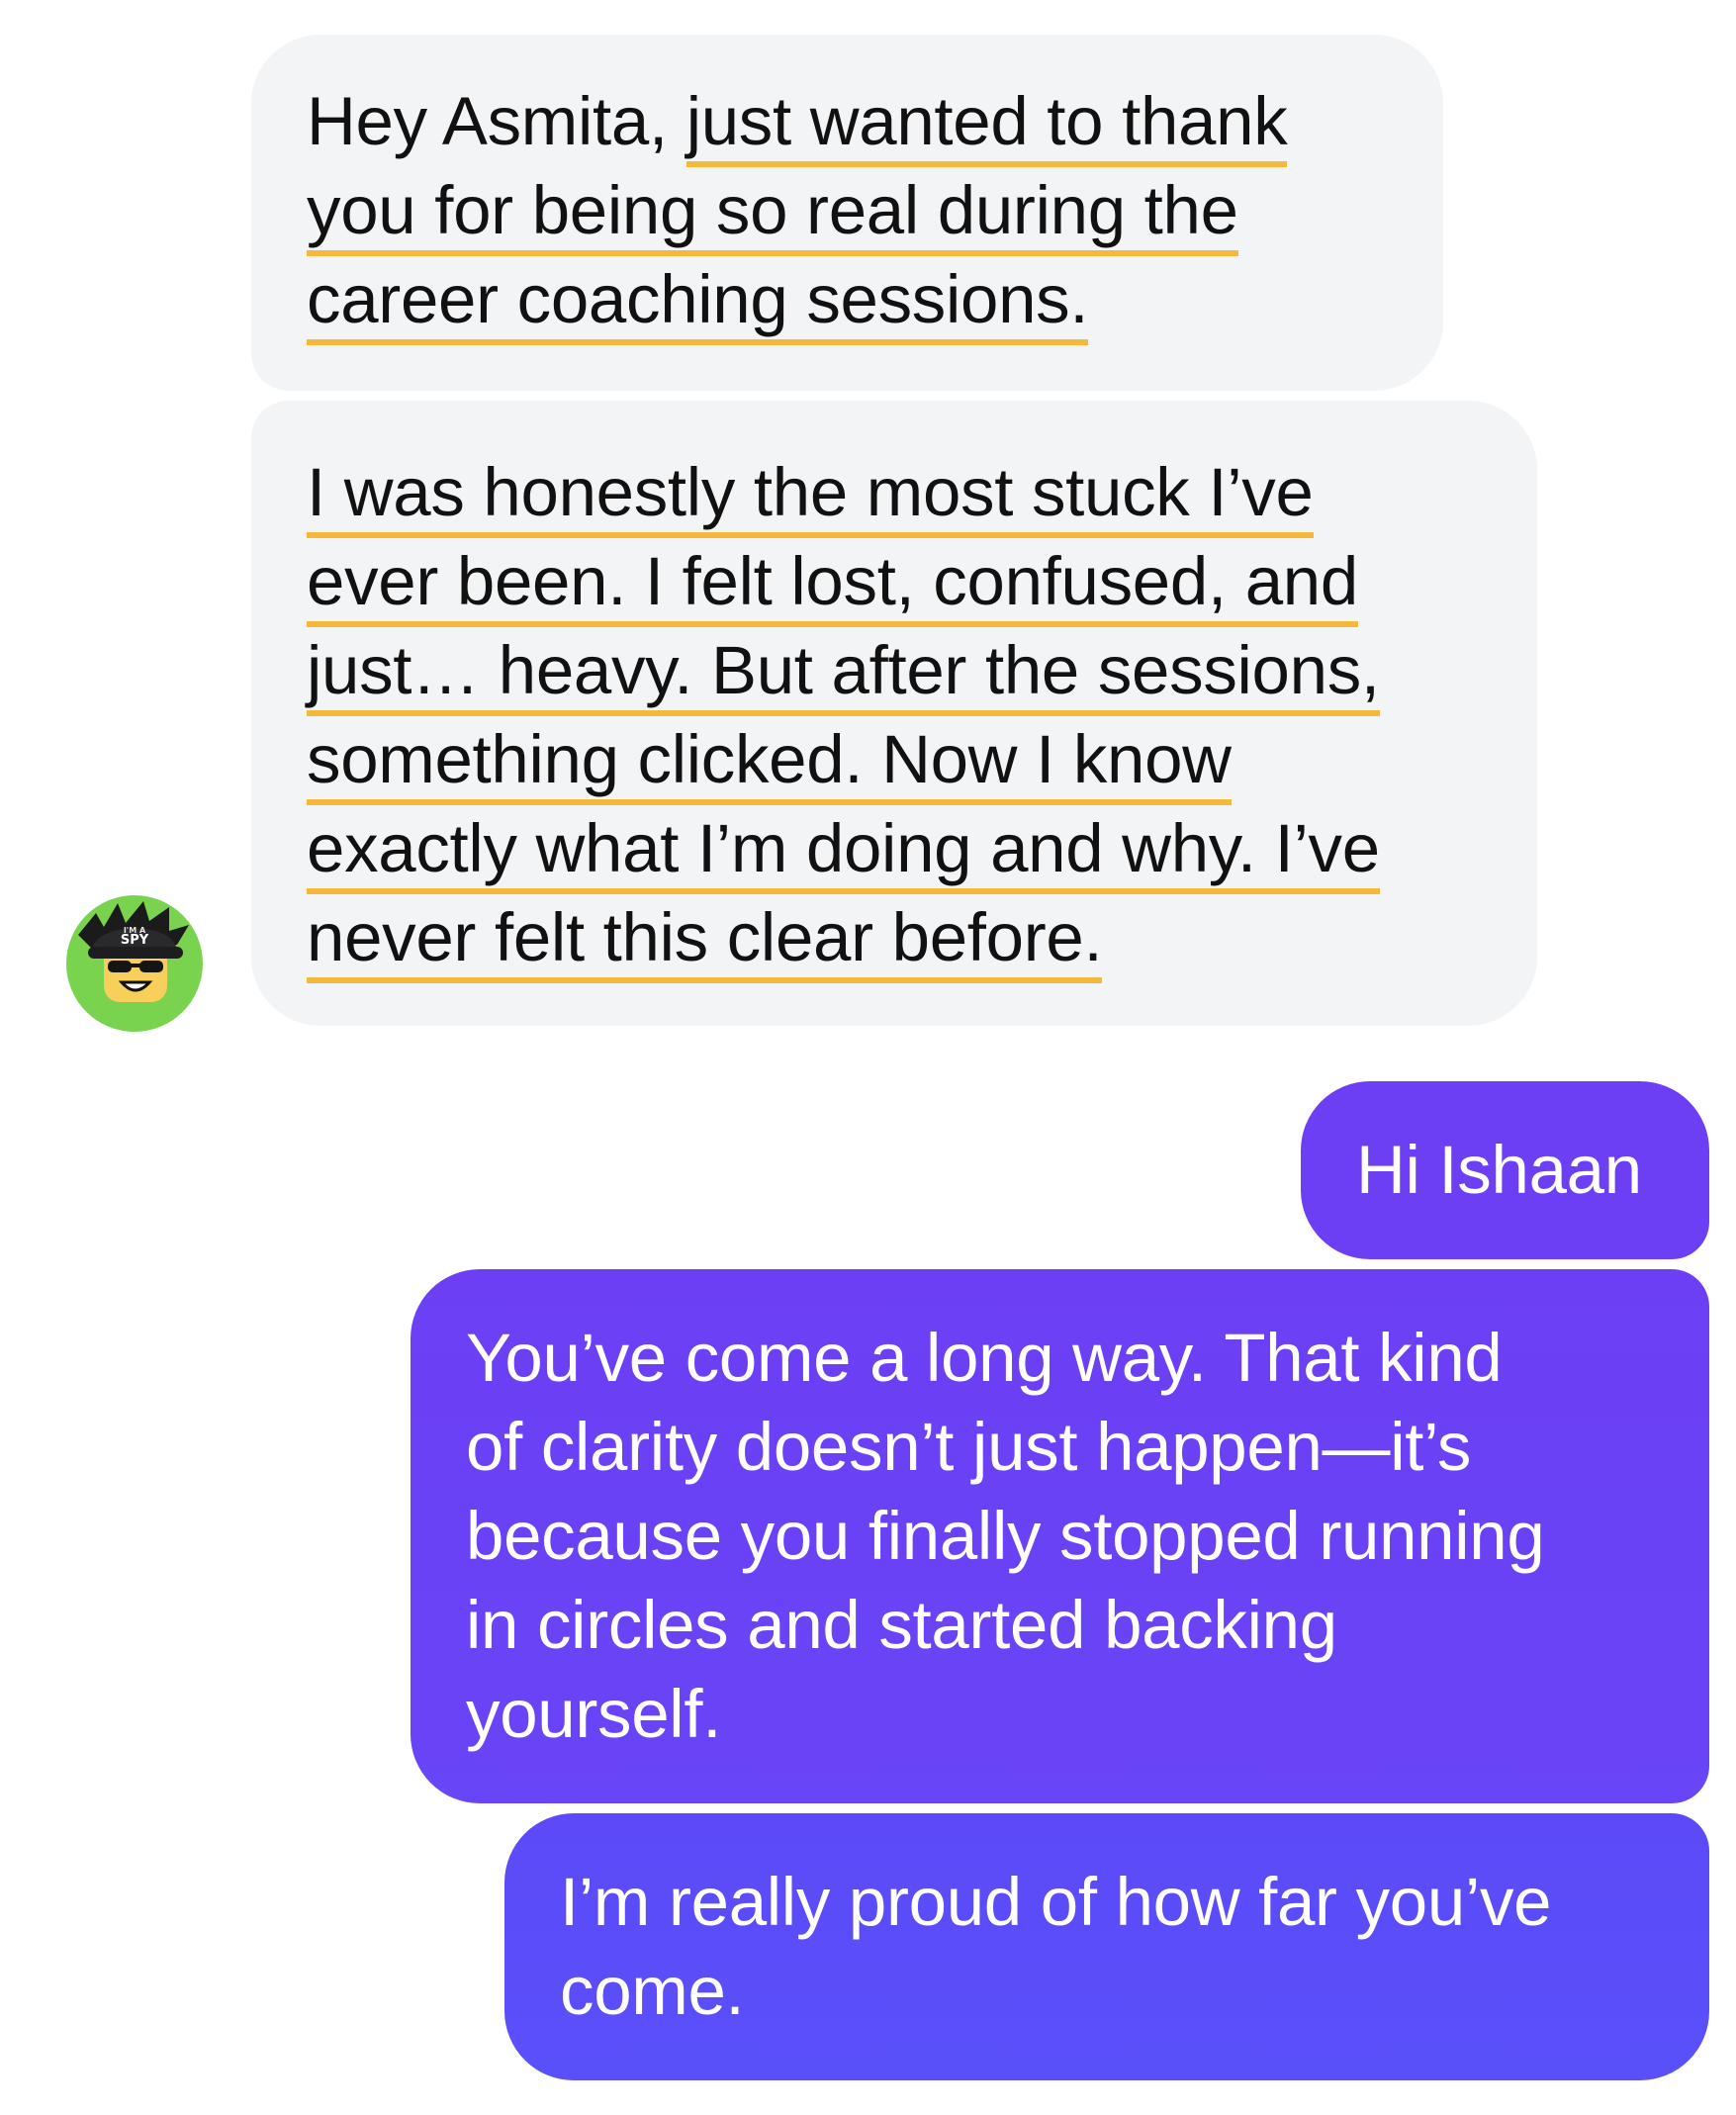 Image resolution: width=1736 pixels, height=2115 pixels. I want to click on message-text: in circles and started backing, so click(901, 1625).